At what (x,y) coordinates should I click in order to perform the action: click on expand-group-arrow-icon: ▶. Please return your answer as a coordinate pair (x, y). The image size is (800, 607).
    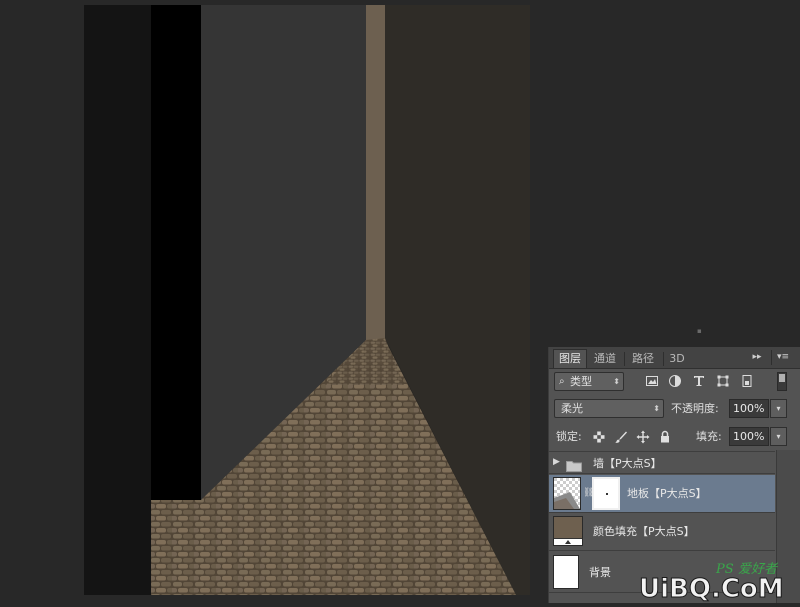
    Looking at the image, I should click on (556, 462).